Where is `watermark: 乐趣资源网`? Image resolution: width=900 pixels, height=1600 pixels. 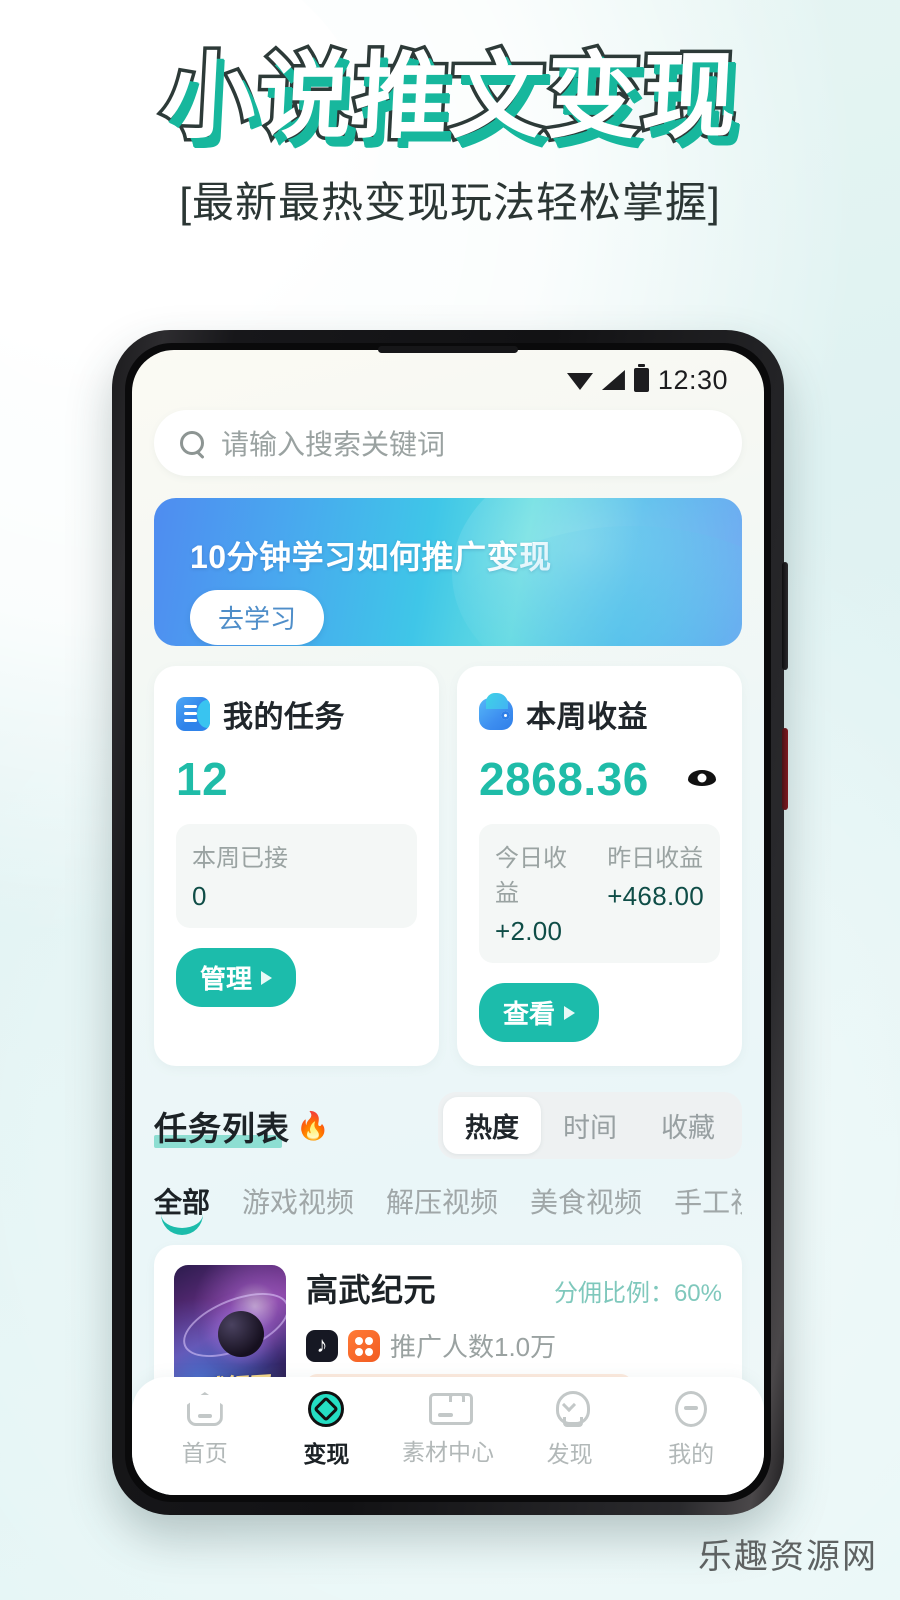
watermark: 乐趣资源网 is located at coordinates (788, 1557).